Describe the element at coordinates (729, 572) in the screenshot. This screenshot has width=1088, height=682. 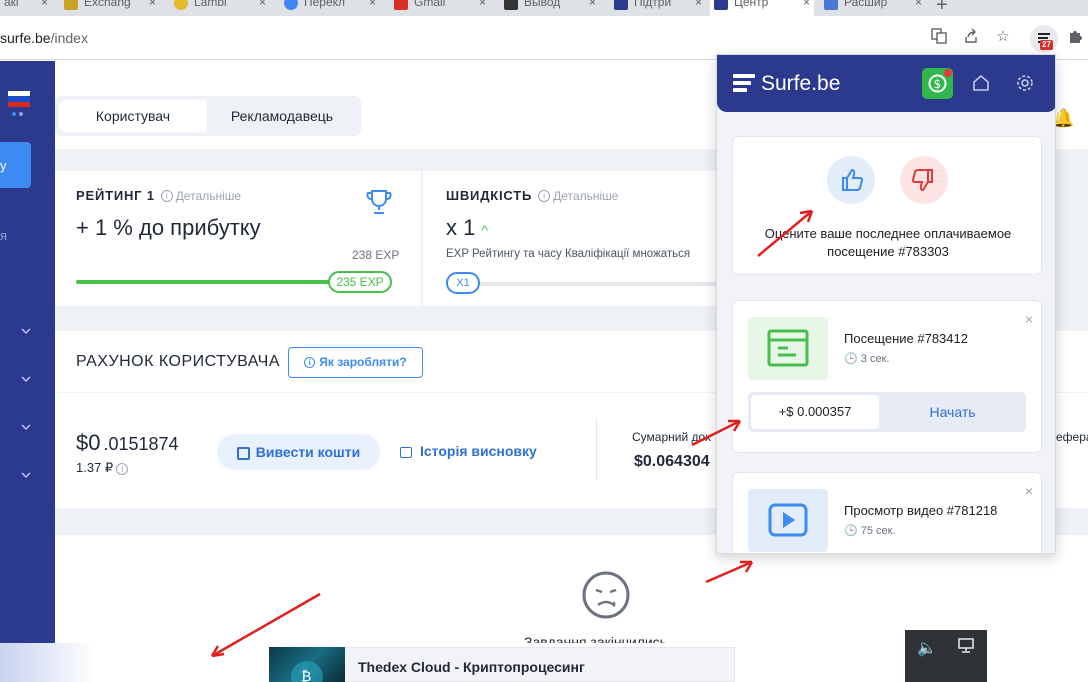
I see `arrow-to-video` at that location.